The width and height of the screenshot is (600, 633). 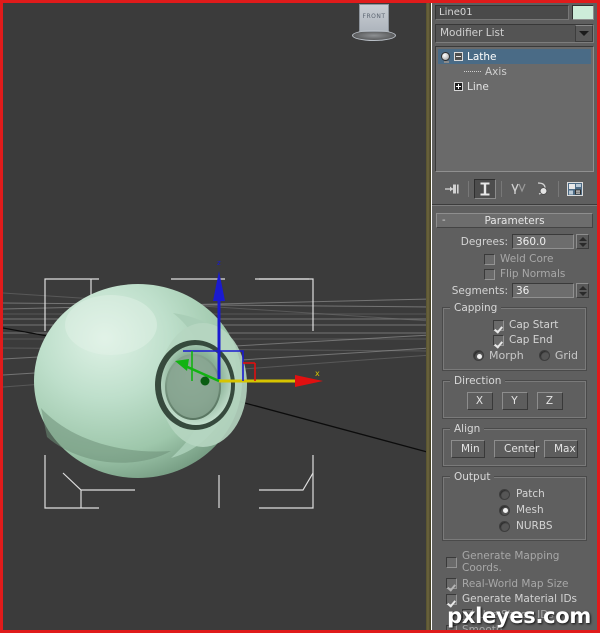 I want to click on output-patch-label: Patch, so click(x=530, y=494).